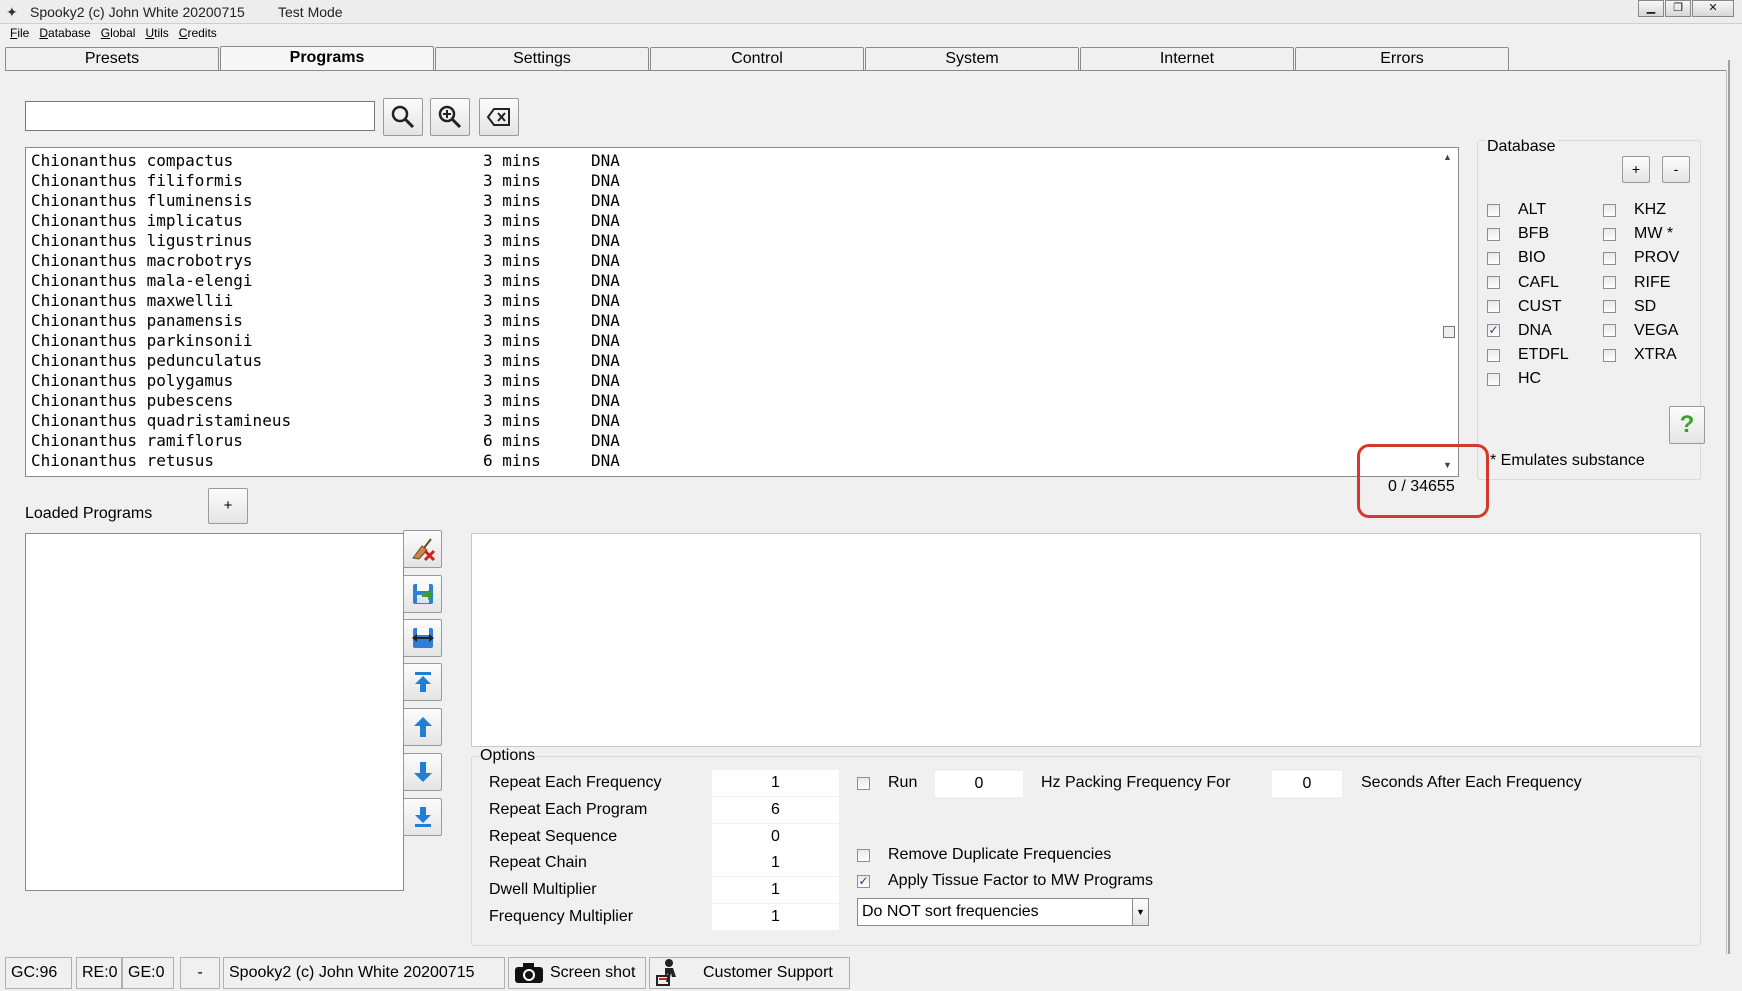  I want to click on menu-global: Global, so click(118, 36).